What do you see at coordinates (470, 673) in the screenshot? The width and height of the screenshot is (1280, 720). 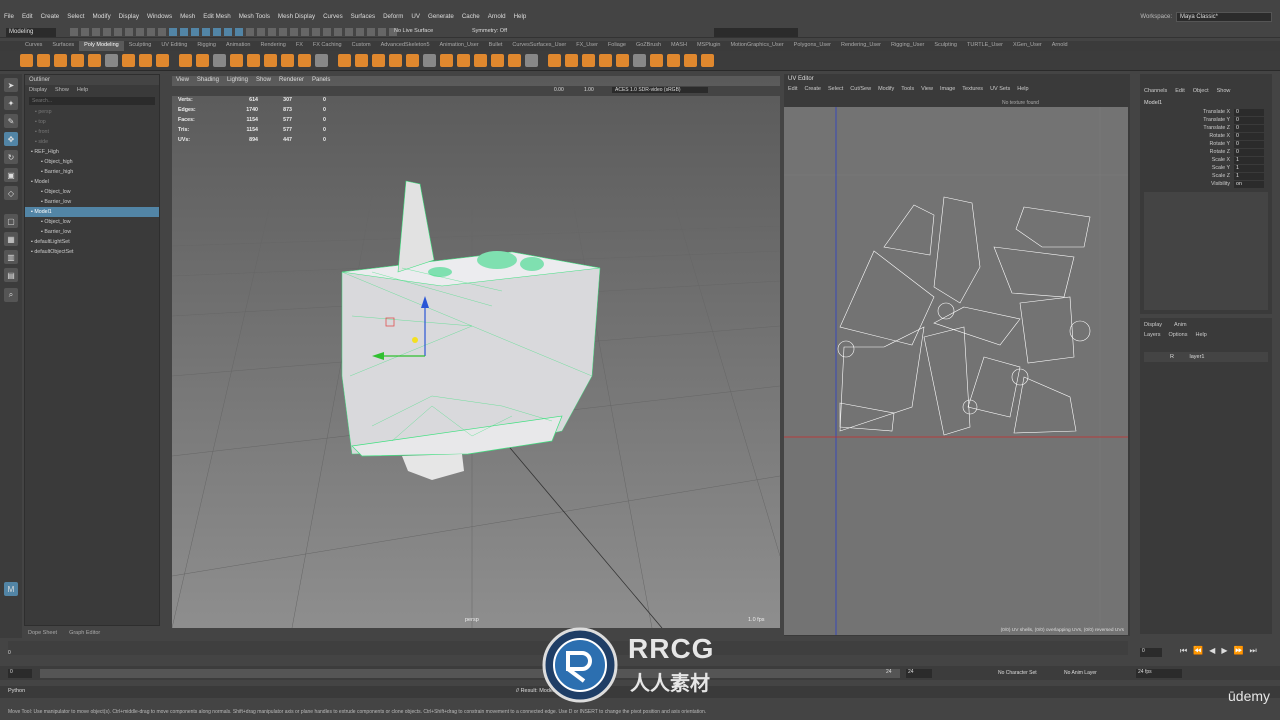 I see `range-bar` at bounding box center [470, 673].